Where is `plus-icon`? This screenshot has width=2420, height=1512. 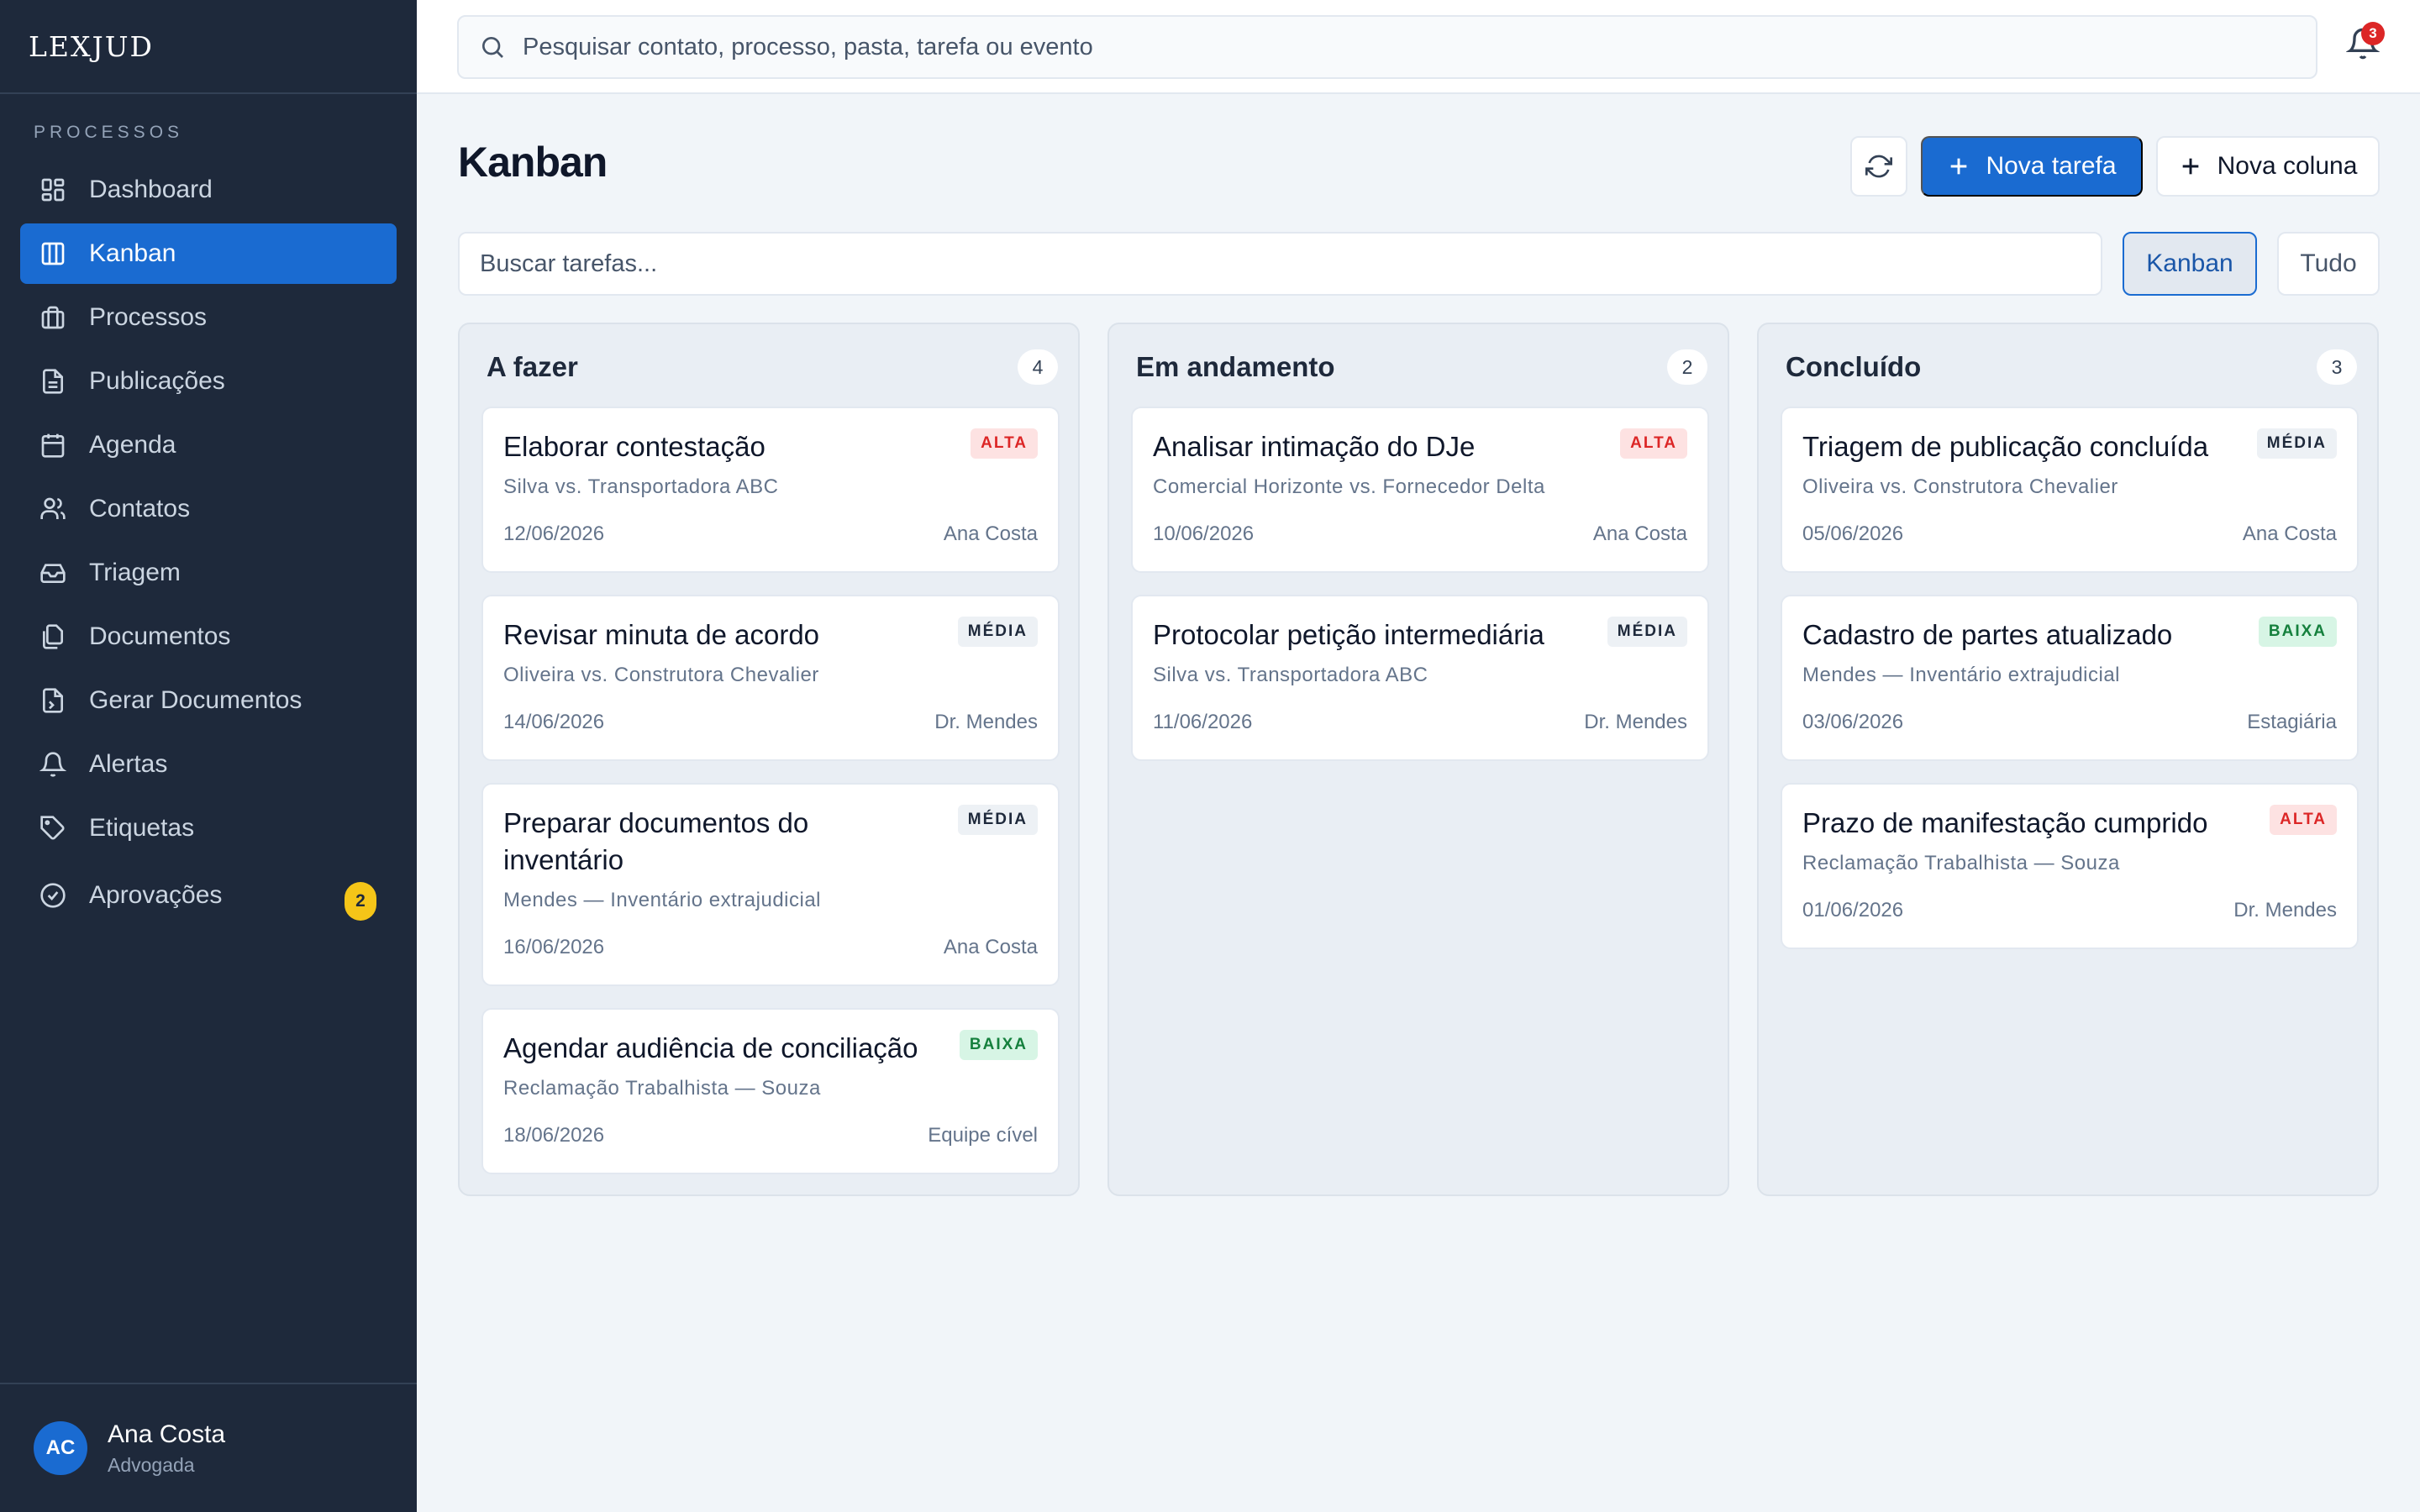
plus-icon is located at coordinates (1959, 166).